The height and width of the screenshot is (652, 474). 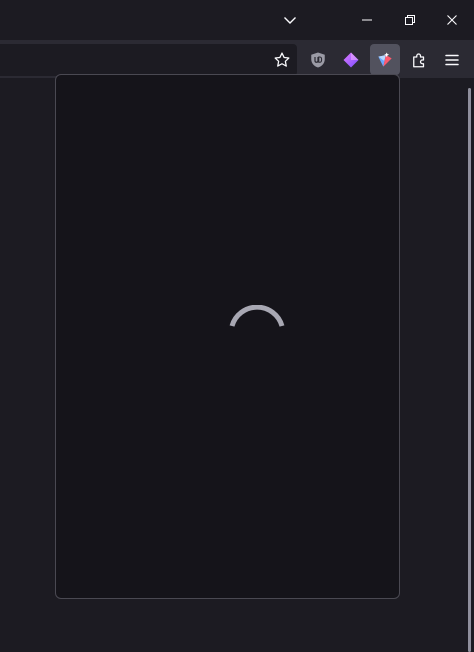 What do you see at coordinates (257, 316) in the screenshot?
I see `loading-spinner-icon` at bounding box center [257, 316].